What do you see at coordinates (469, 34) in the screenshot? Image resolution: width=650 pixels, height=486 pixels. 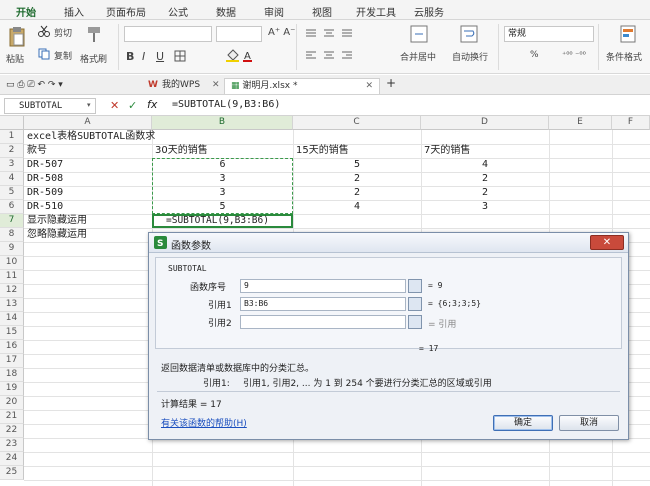 I see `wrap-text-icon` at bounding box center [469, 34].